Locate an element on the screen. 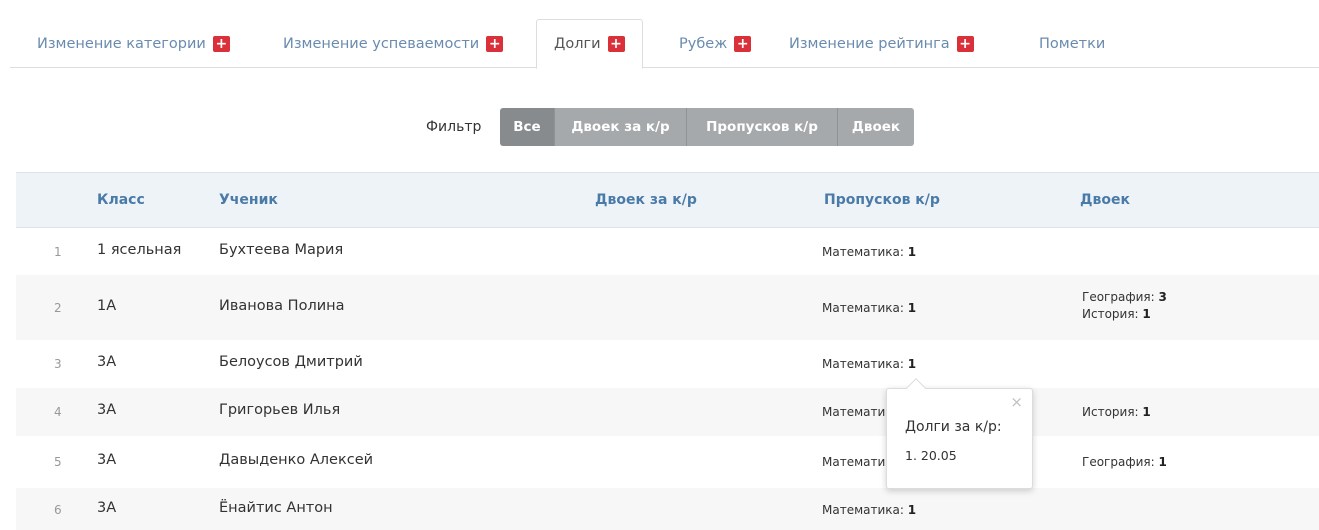 Image resolution: width=1319 pixels, height=530 pixels. tab-label: Пометки is located at coordinates (1072, 43).